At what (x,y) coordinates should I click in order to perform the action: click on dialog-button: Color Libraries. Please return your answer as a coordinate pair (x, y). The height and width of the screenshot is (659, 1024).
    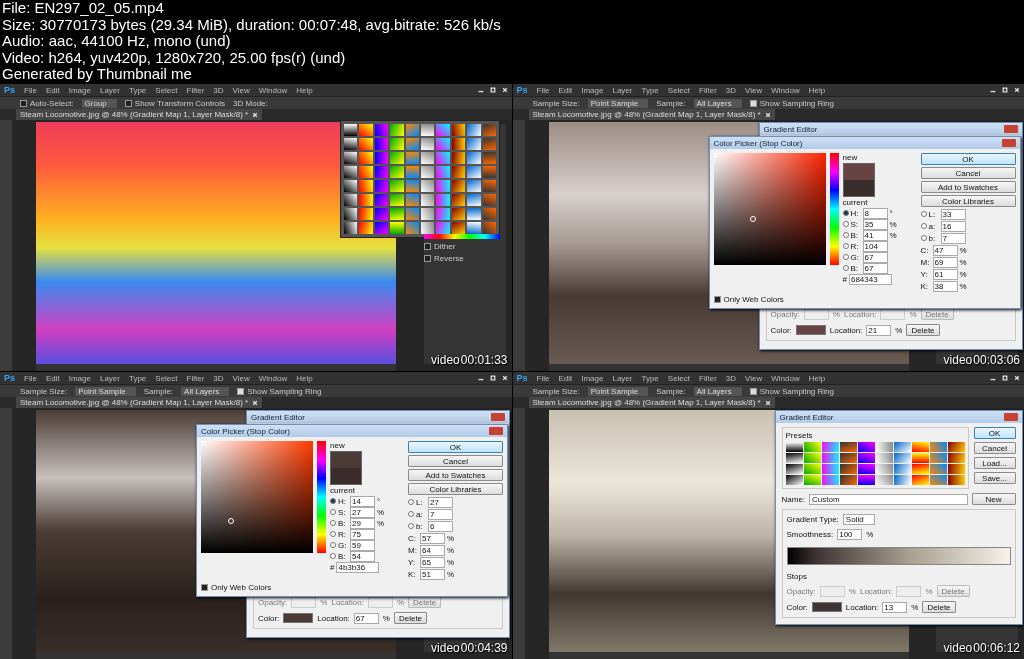
    Looking at the image, I should click on (968, 201).